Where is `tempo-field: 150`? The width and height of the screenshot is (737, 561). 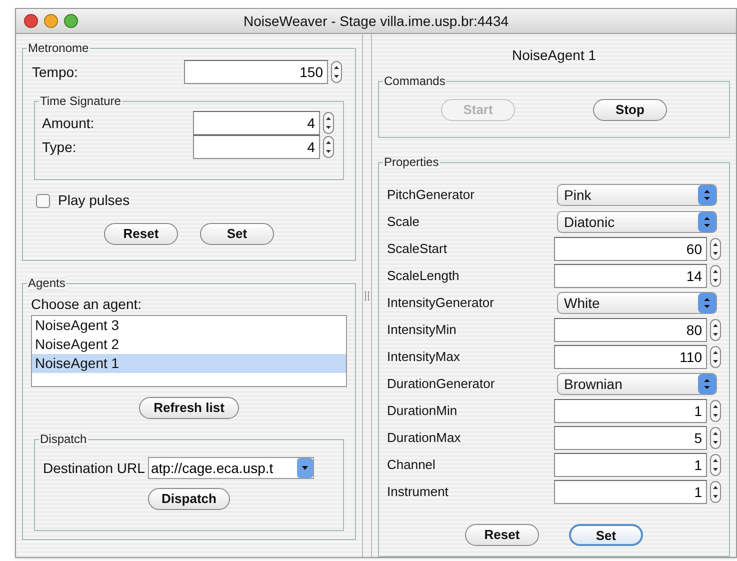
tempo-field: 150 is located at coordinates (256, 72).